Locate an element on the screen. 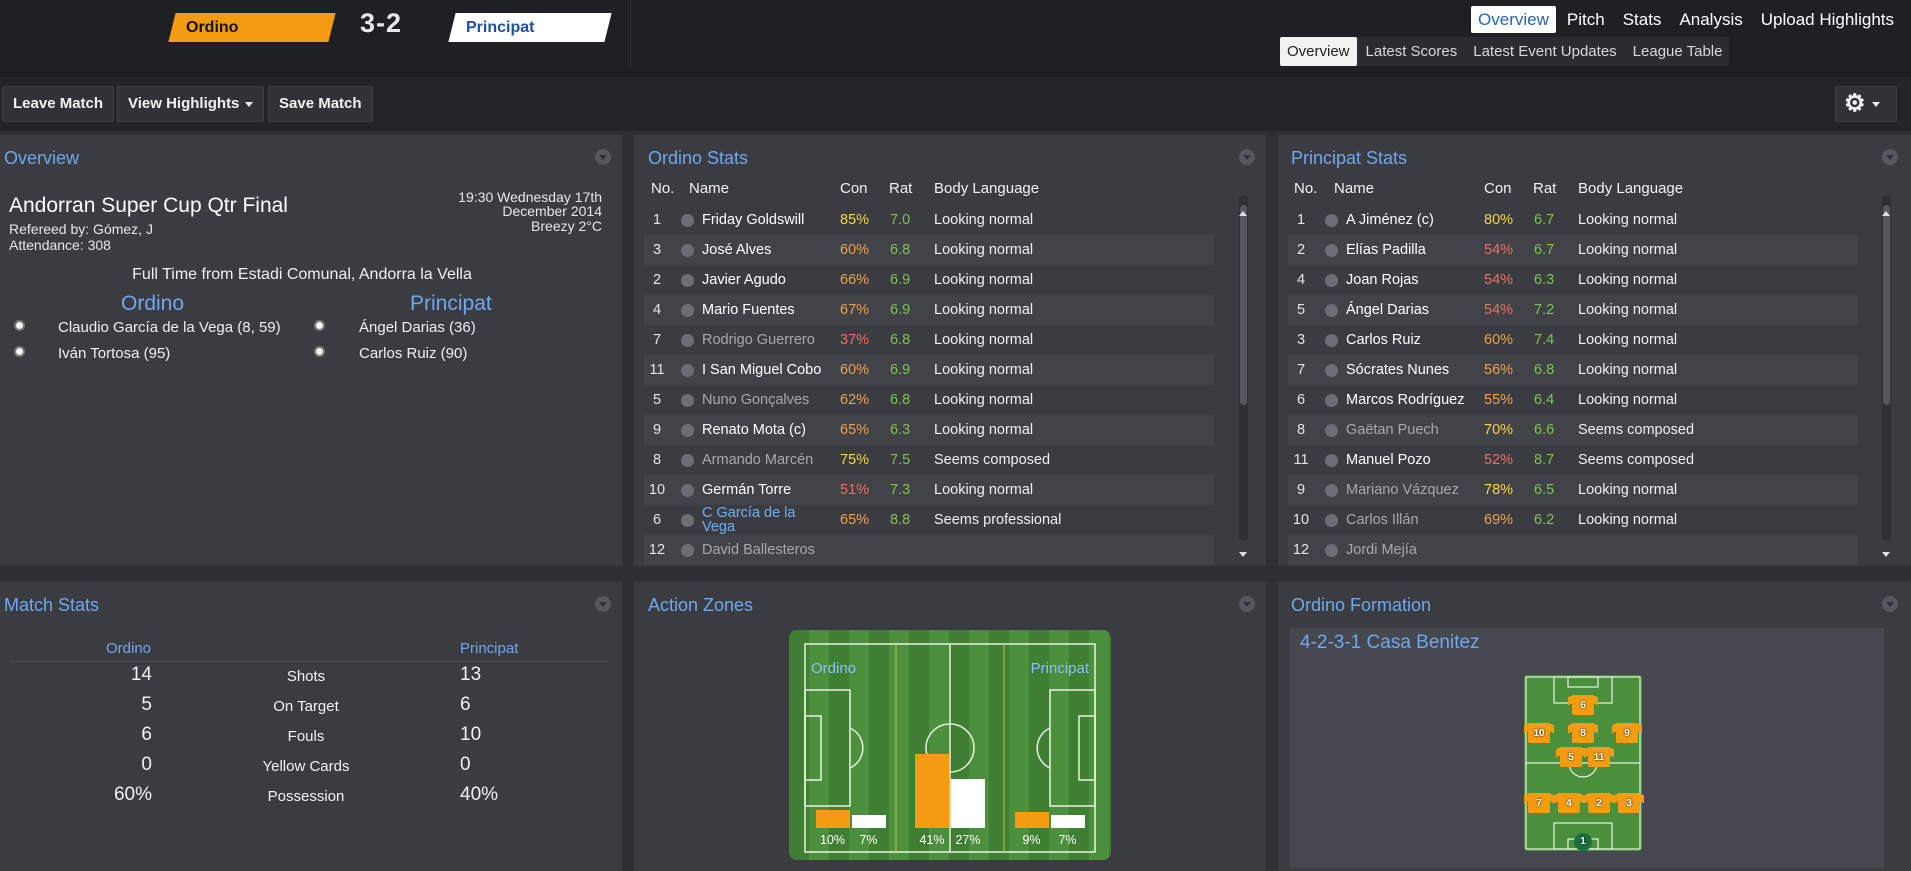 The image size is (1911, 871). player-shirt: 2 is located at coordinates (1599, 803).